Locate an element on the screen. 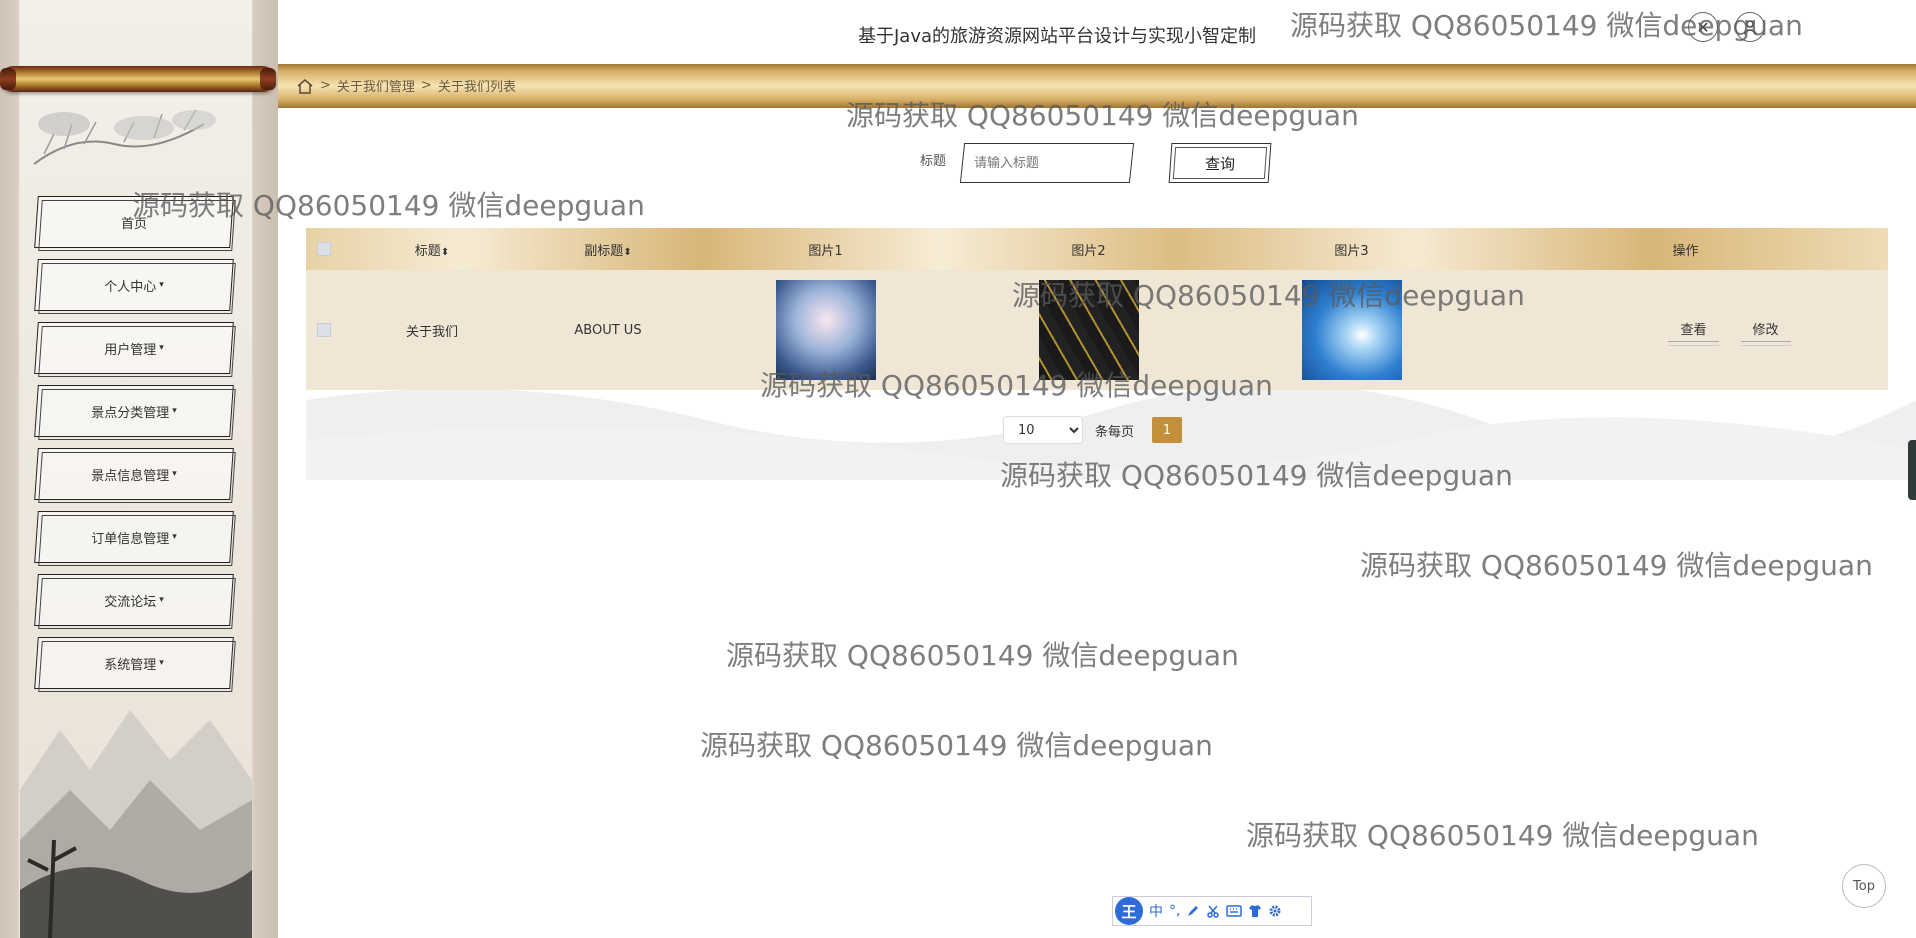  sidebar-item-system-management: 系统管理 ▾ is located at coordinates (134, 663).